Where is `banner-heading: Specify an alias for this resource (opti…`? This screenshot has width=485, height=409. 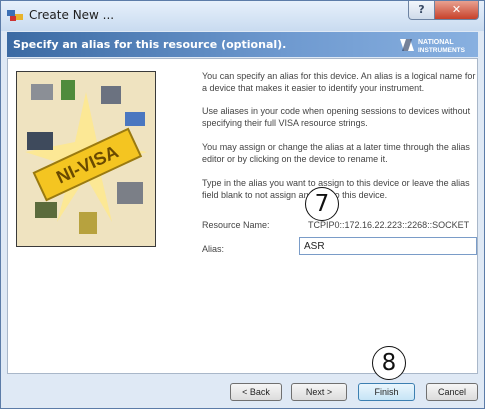 banner-heading: Specify an alias for this resource (opti… is located at coordinates (150, 44).